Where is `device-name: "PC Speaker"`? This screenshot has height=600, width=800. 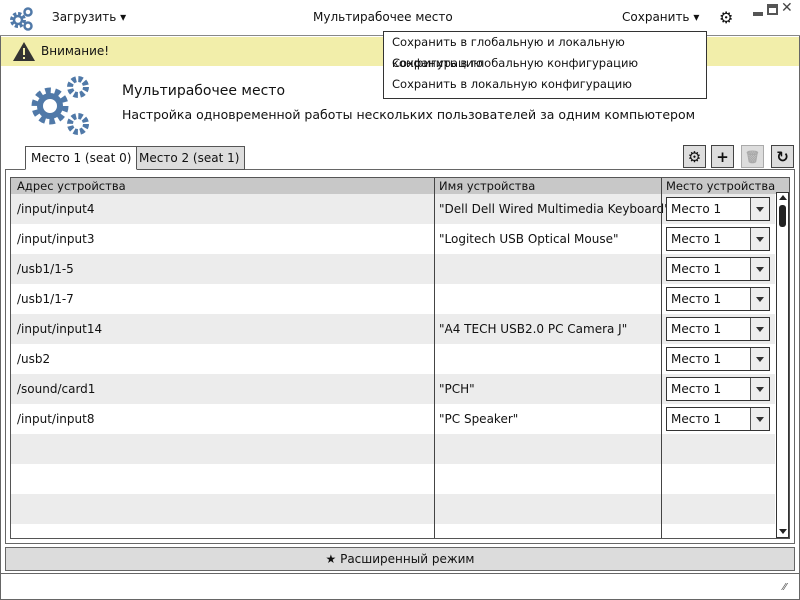
device-name: "PC Speaker" is located at coordinates (479, 419).